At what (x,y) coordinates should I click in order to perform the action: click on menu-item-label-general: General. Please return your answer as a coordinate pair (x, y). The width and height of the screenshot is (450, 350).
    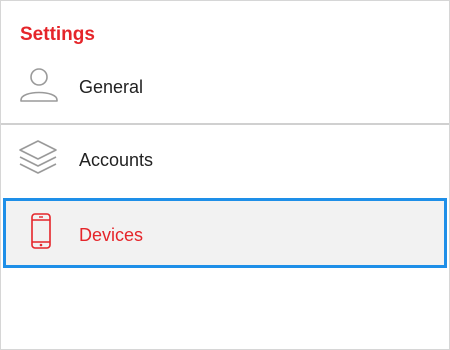
    Looking at the image, I should click on (111, 87).